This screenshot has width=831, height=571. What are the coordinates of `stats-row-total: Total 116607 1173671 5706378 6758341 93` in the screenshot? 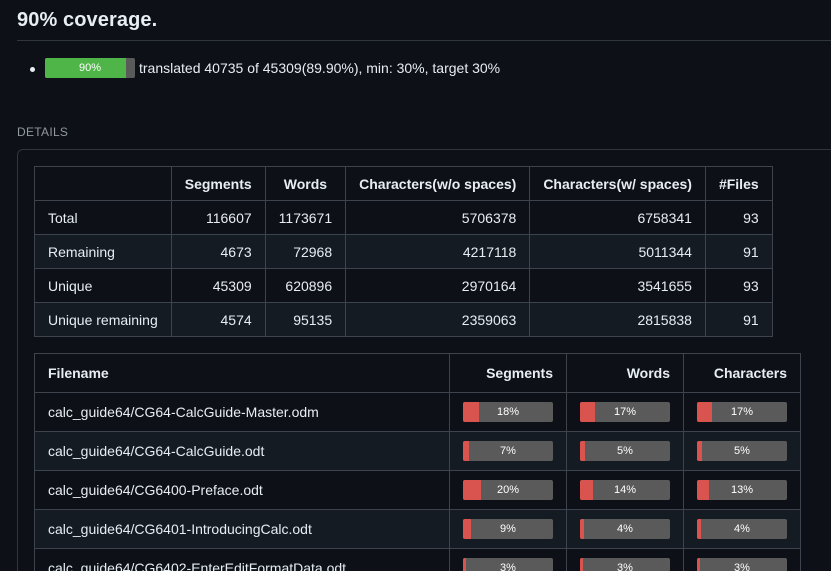 It's located at (403, 217).